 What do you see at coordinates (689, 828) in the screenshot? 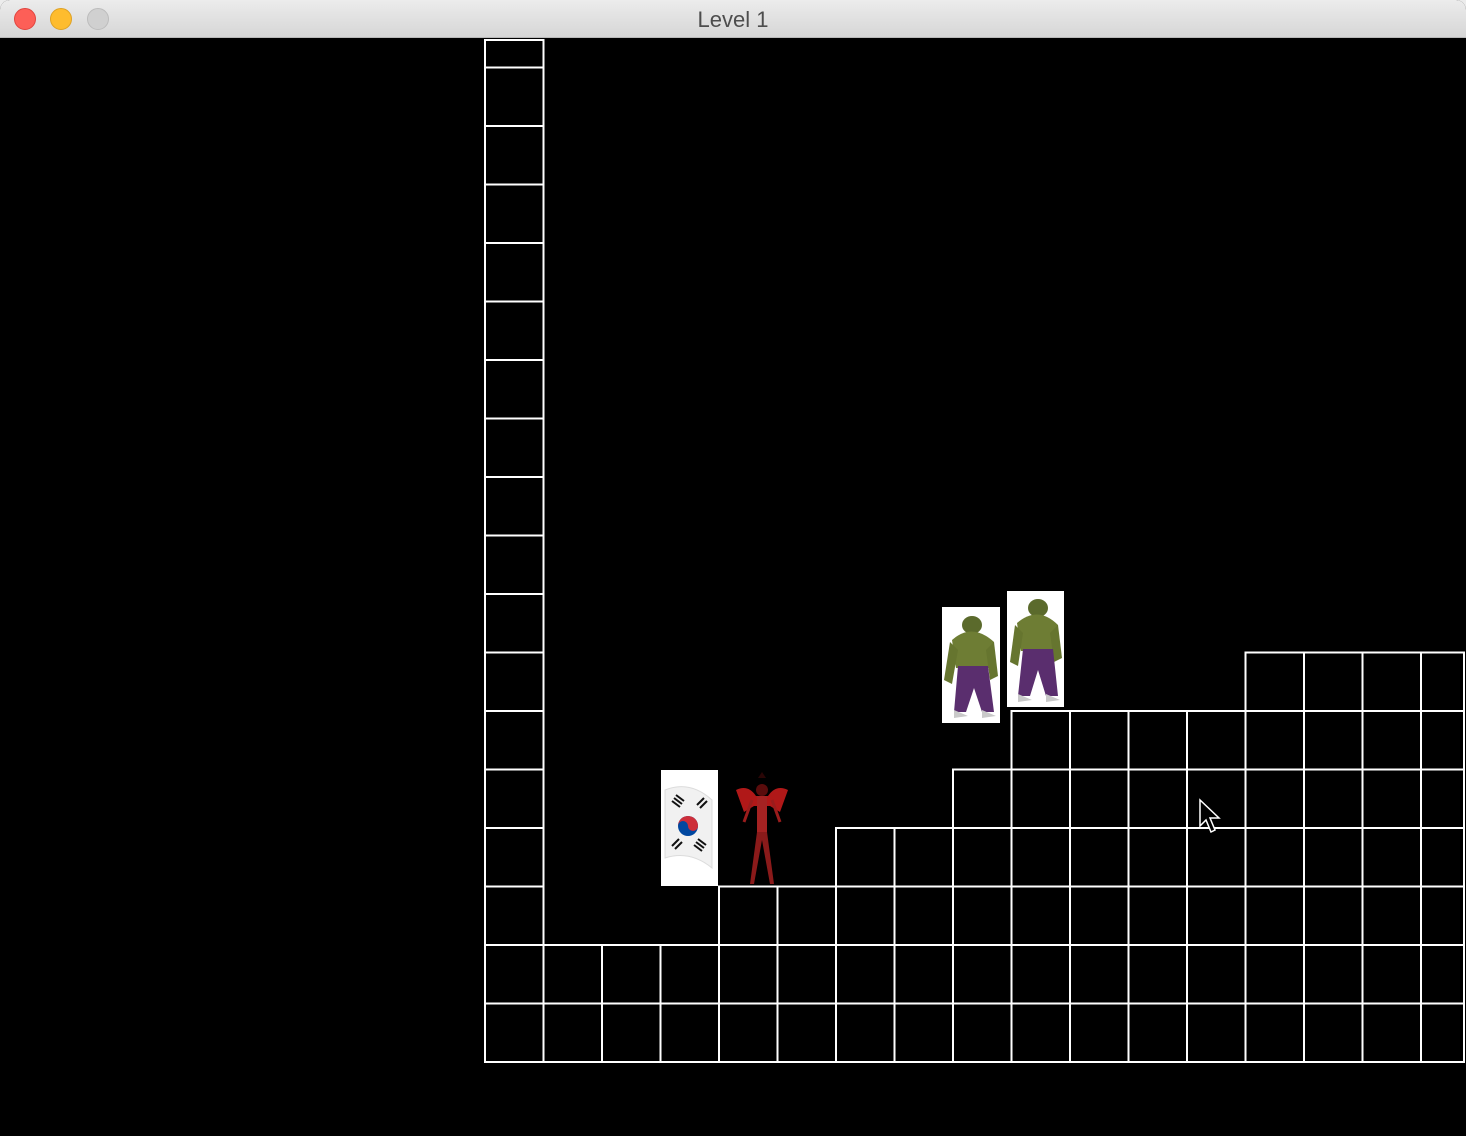
I see `flag-goal` at bounding box center [689, 828].